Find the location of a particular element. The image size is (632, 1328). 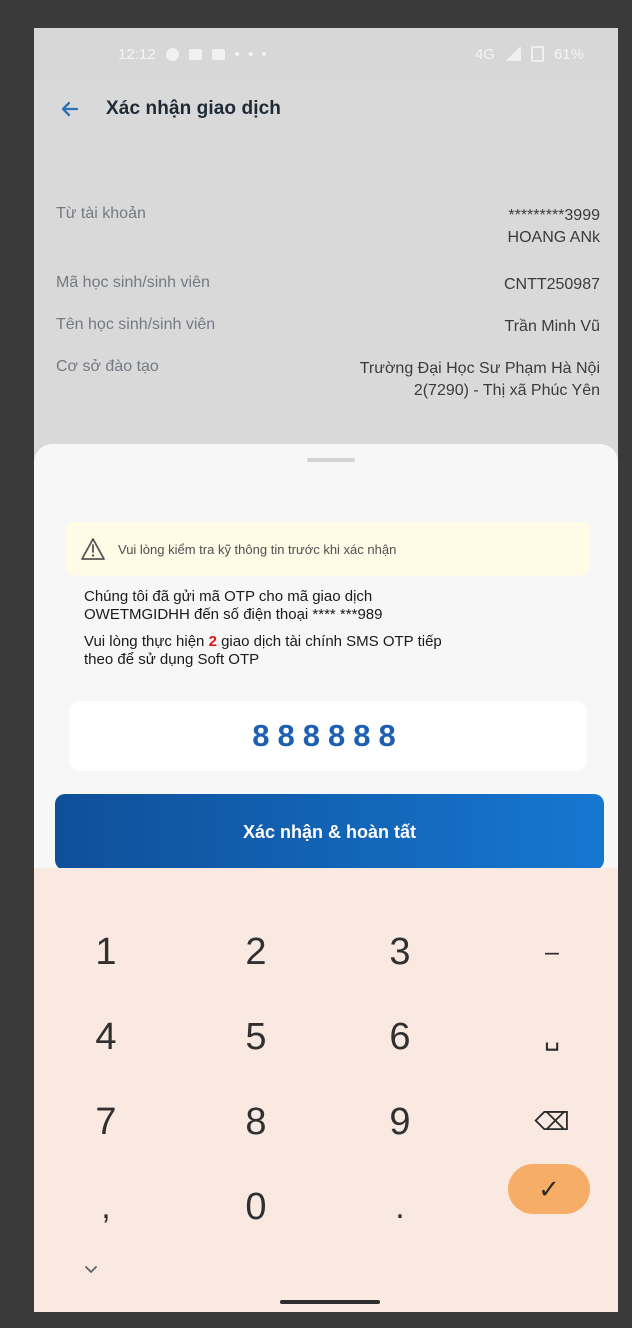

back-arrow-graphic is located at coordinates (70, 109).